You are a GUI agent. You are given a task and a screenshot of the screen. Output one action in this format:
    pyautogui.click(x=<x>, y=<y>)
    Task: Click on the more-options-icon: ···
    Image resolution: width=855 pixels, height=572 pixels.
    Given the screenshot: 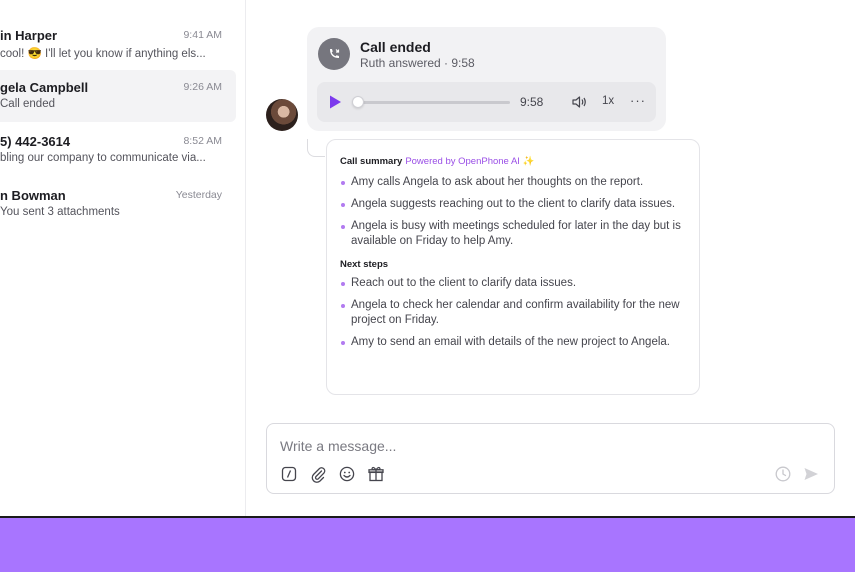 What is the action you would take?
    pyautogui.click(x=638, y=100)
    